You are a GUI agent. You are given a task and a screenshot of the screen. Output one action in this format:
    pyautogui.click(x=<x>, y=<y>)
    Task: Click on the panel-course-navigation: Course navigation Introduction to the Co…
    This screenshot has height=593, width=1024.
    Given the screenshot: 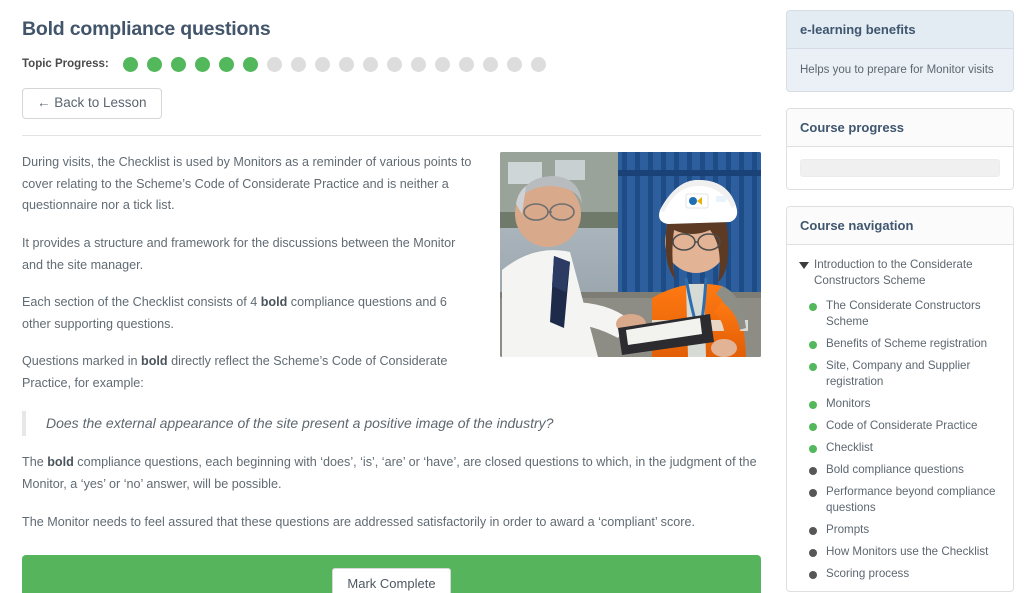 What is the action you would take?
    pyautogui.click(x=900, y=399)
    